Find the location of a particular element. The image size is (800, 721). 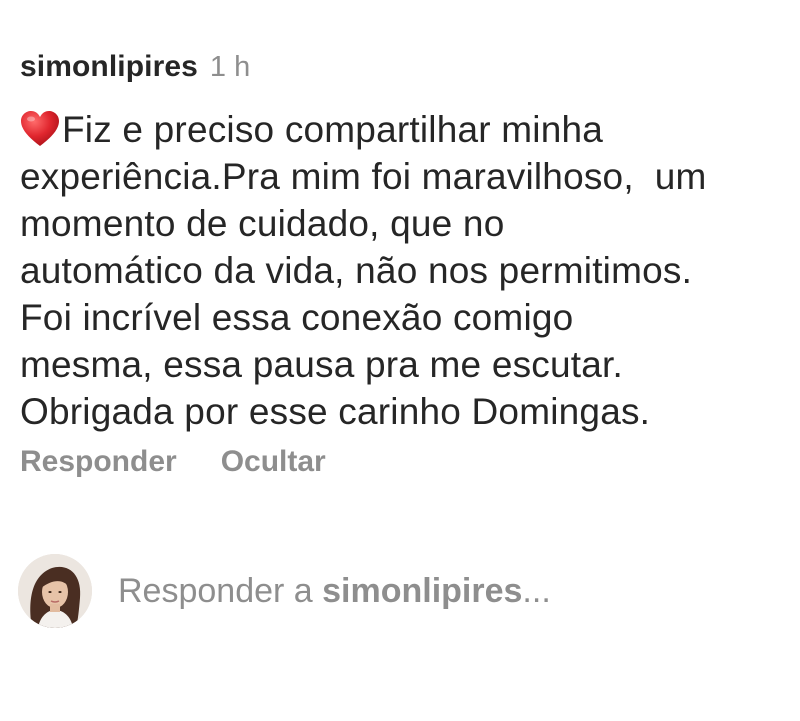

comment-line: experiência.Pra mim foi maravilhoso, um is located at coordinates (363, 176).